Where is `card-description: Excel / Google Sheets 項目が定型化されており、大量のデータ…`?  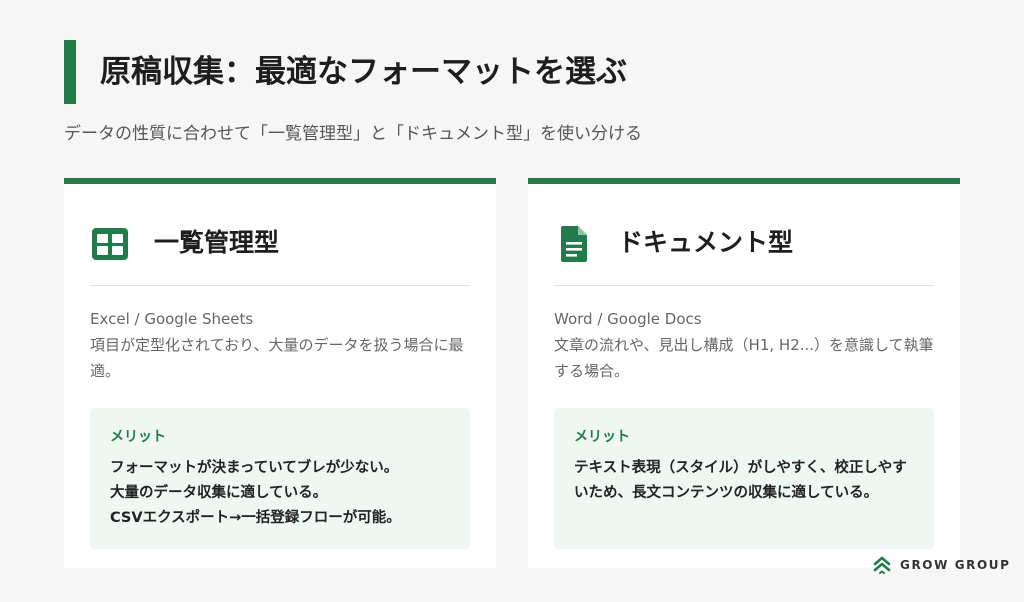
card-description: Excel / Google Sheets 項目が定型化されており、大量のデータ… is located at coordinates (282, 345).